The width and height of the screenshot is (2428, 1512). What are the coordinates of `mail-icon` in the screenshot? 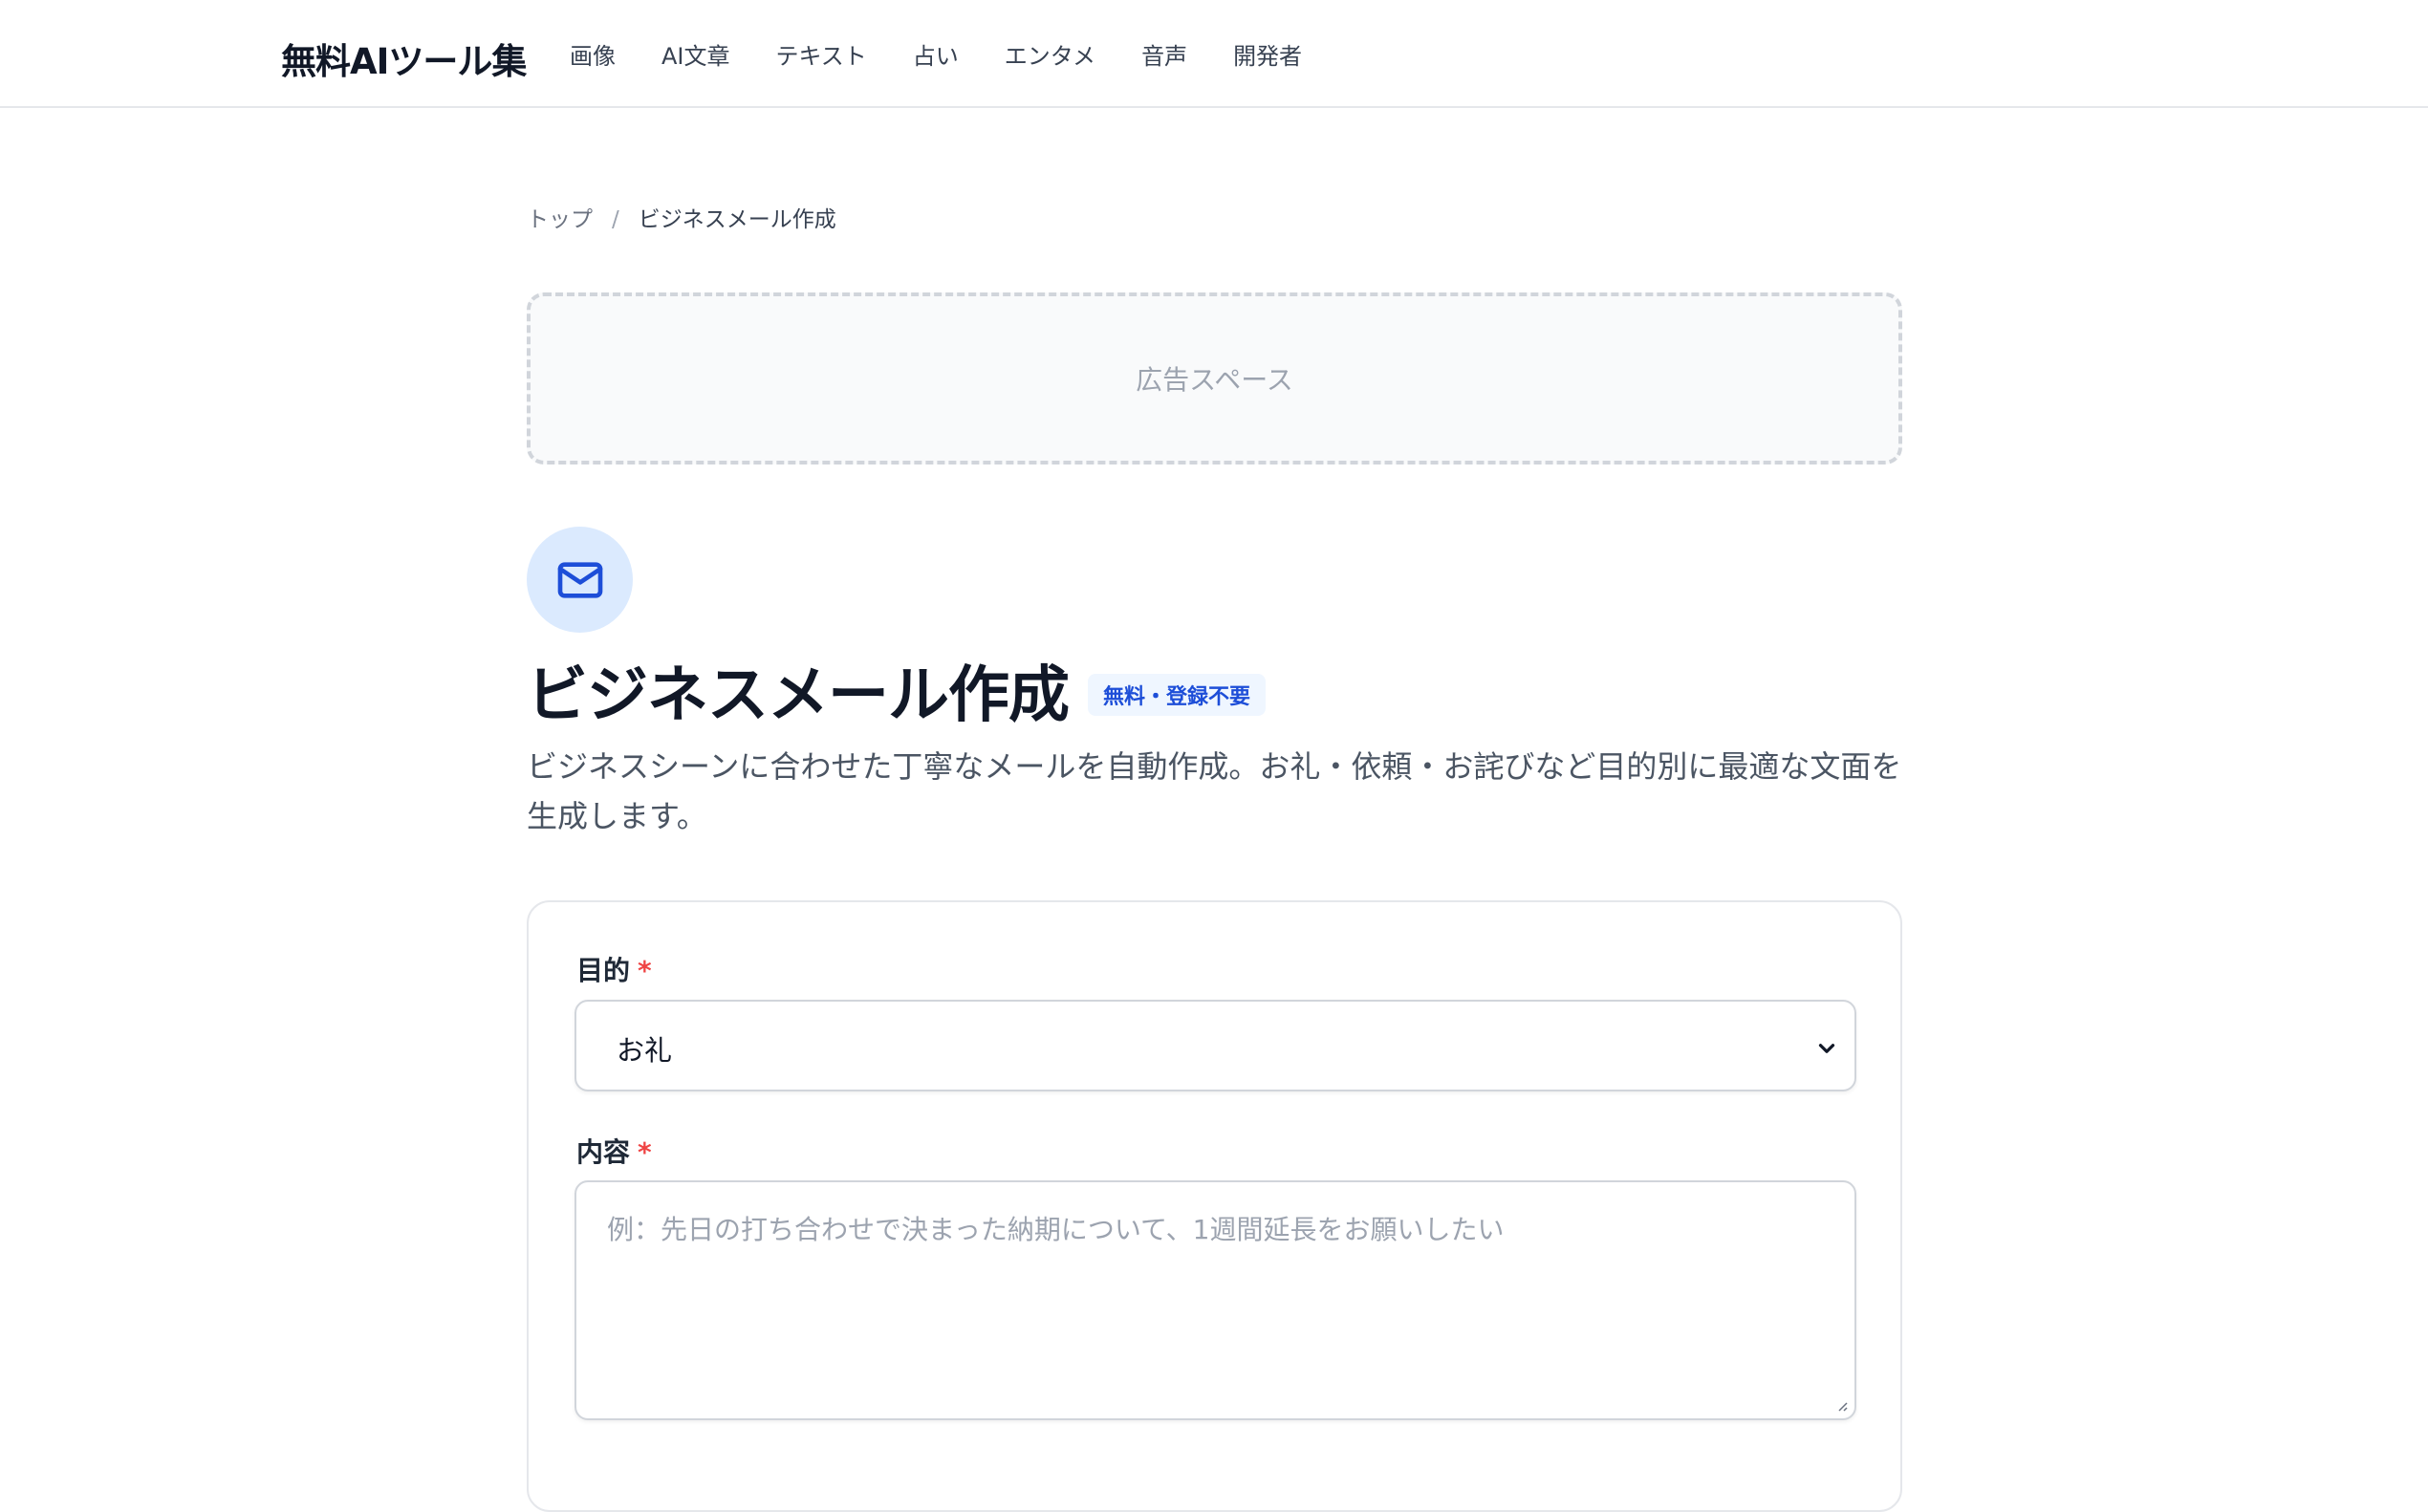 It's located at (580, 579).